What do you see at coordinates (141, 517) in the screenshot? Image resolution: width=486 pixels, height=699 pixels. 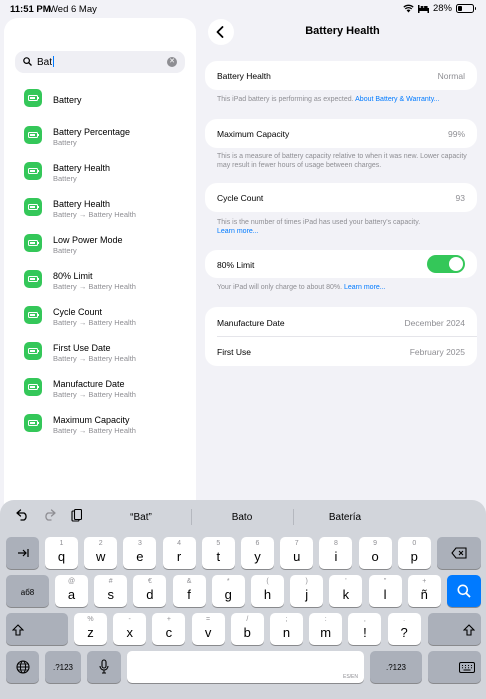 I see `suggestion-1: “Bat”` at bounding box center [141, 517].